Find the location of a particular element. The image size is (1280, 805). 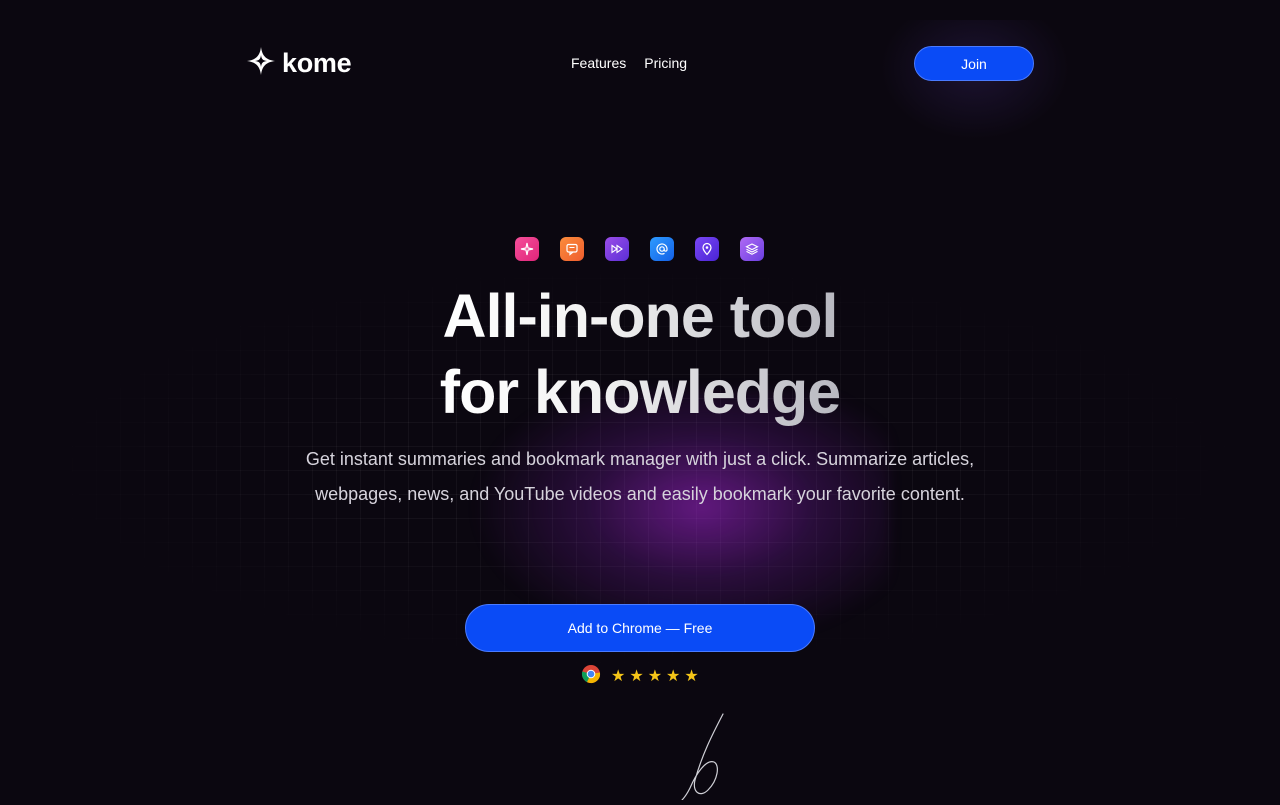

four-point-star-icon is located at coordinates (261, 63).